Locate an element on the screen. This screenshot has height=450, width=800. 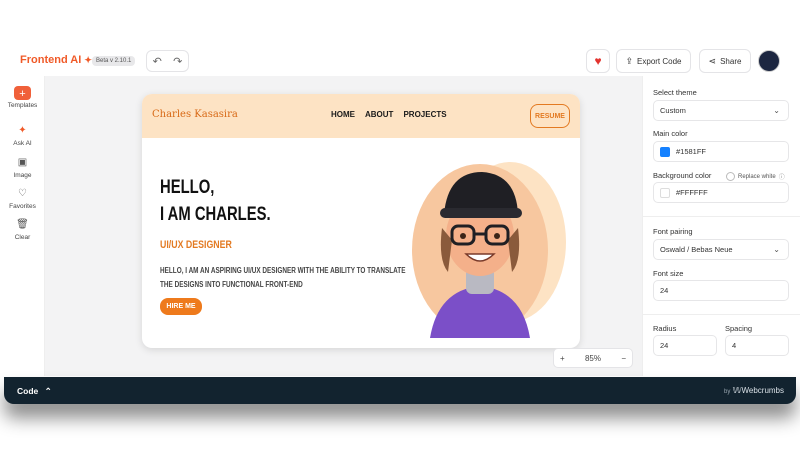
replace-white-toggle: Replace white ⓘ is located at coordinates (755, 176).